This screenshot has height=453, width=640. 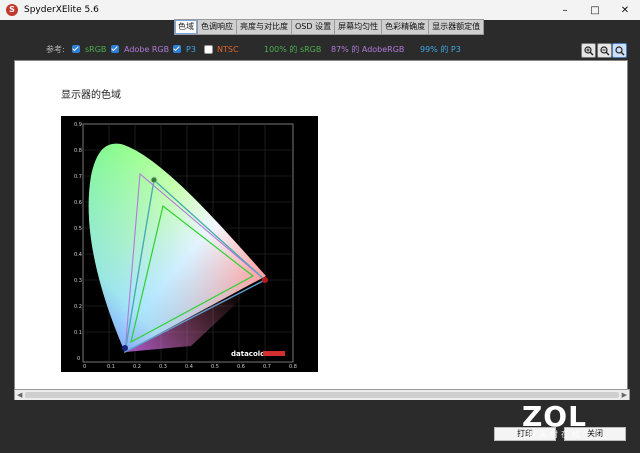 I want to click on green-primary-marker, so click(x=154, y=180).